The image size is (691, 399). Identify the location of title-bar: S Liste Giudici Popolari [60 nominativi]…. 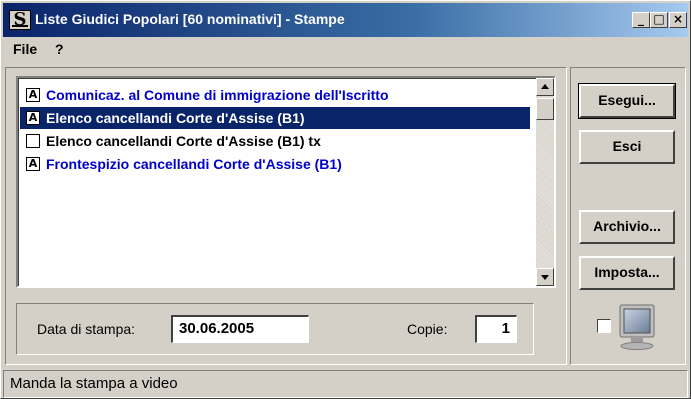
(345, 20).